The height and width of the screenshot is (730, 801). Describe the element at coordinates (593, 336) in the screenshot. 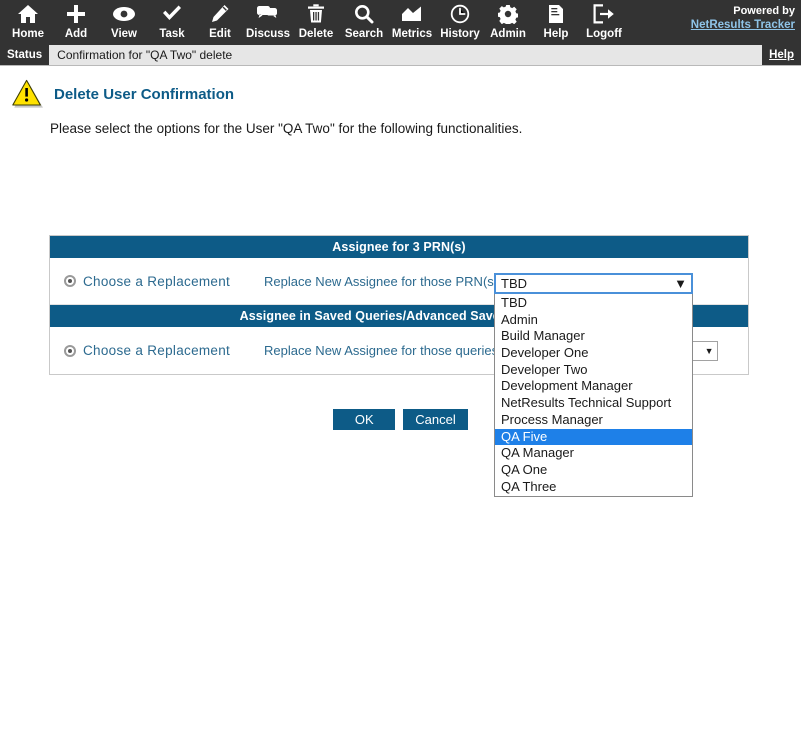

I see `option-item: Build Manager` at that location.